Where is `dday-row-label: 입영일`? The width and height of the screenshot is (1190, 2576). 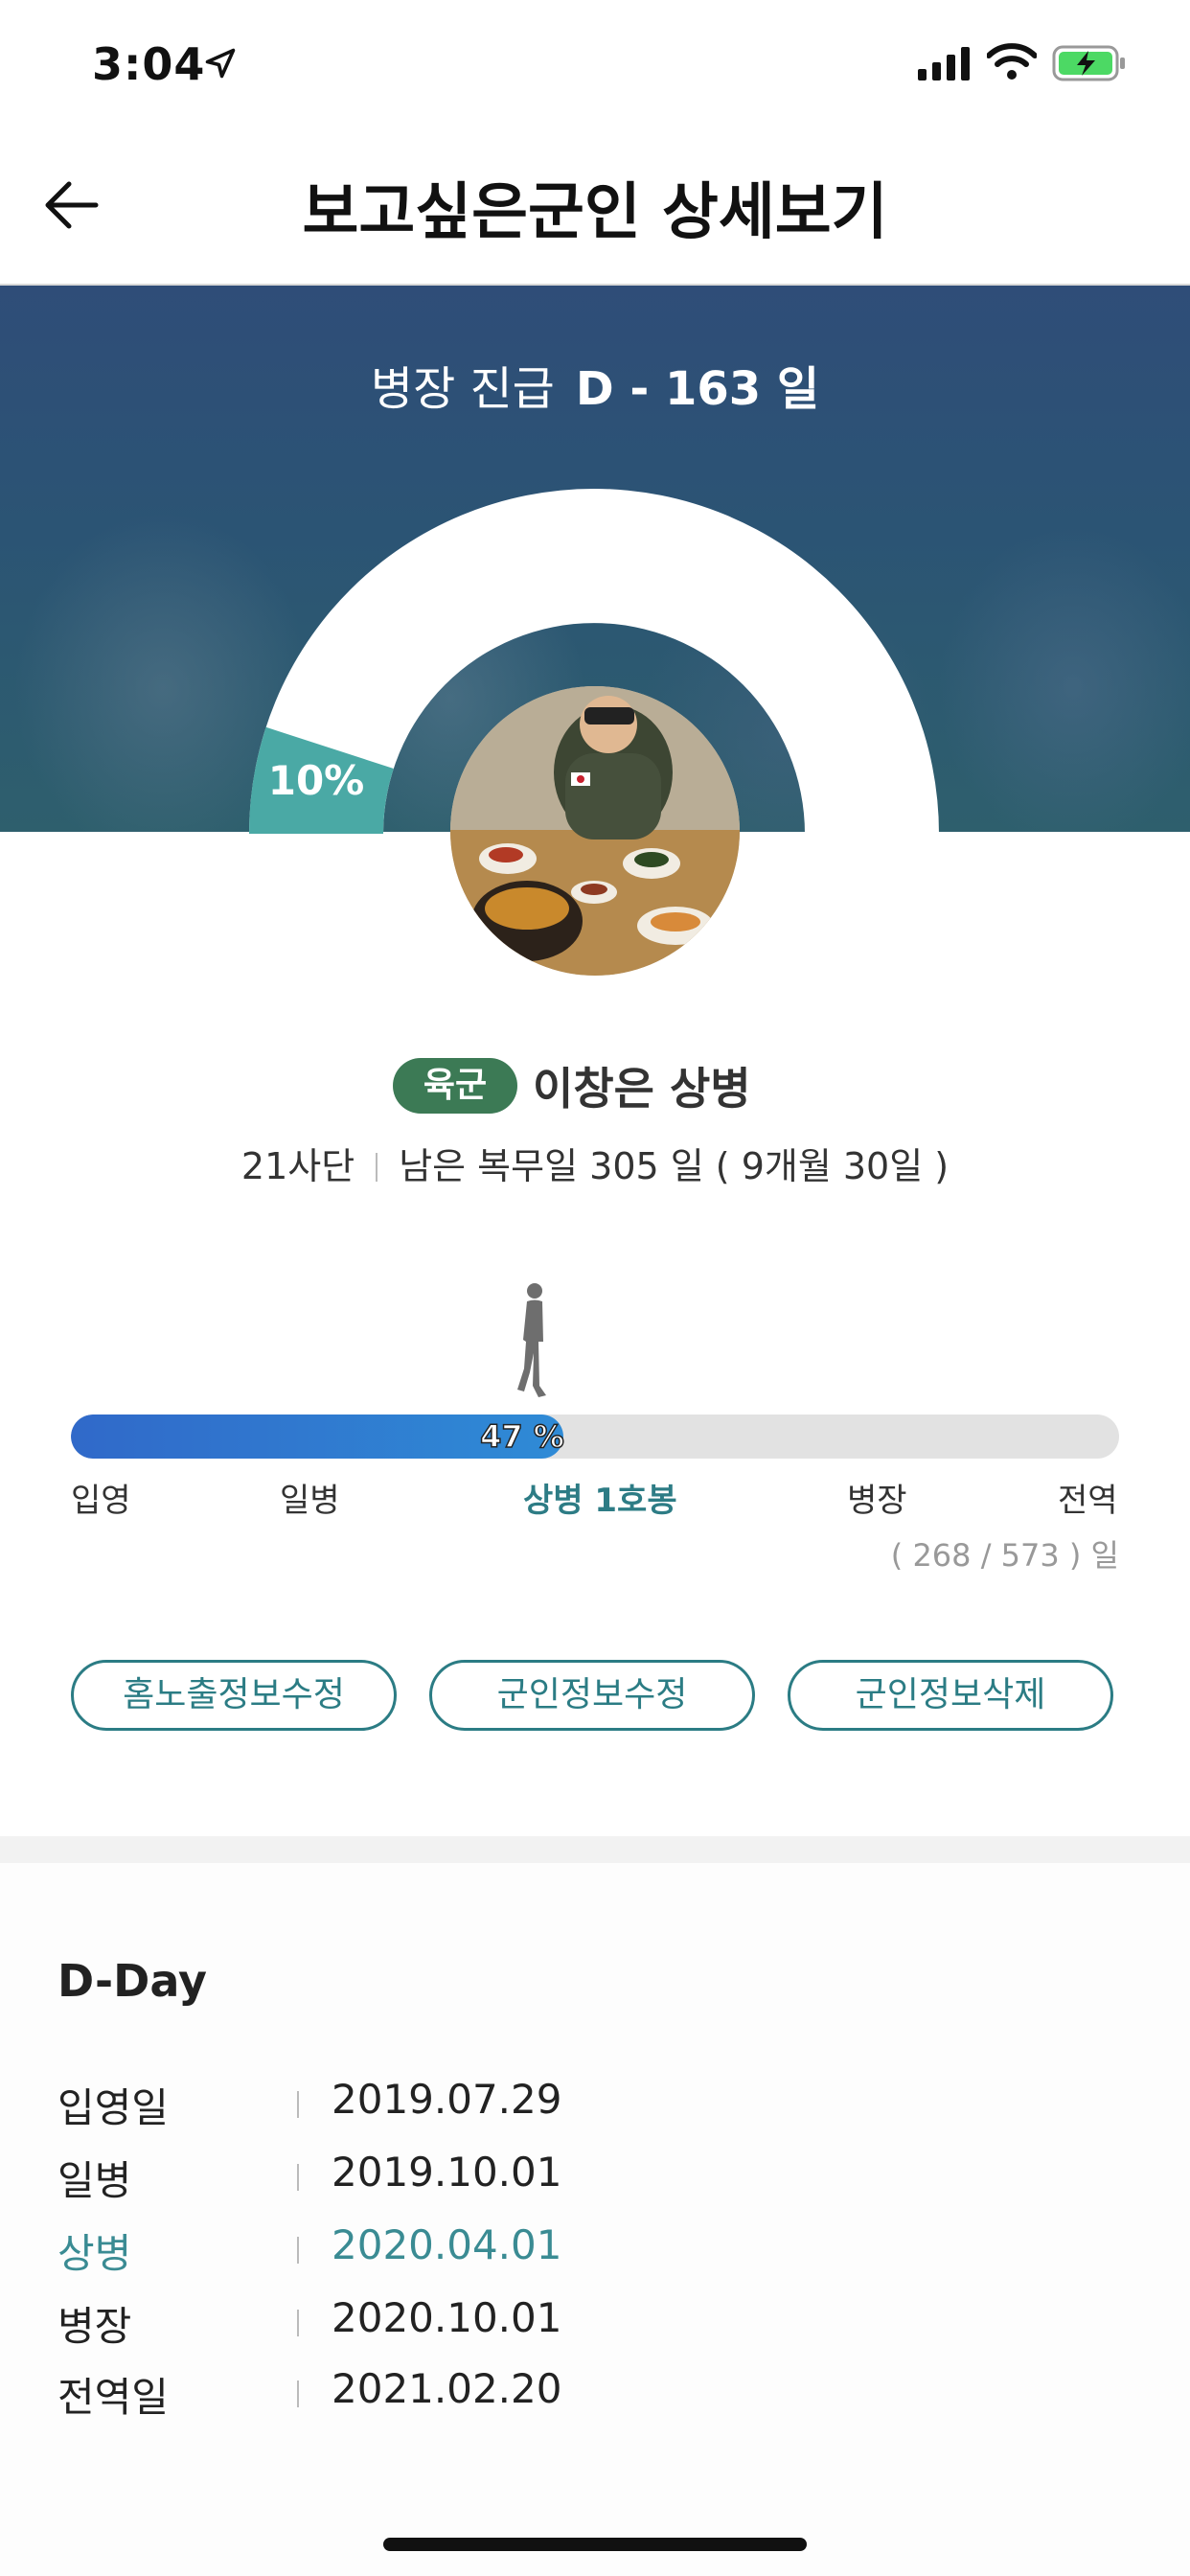
dday-row-label: 입영일 is located at coordinates (113, 2107).